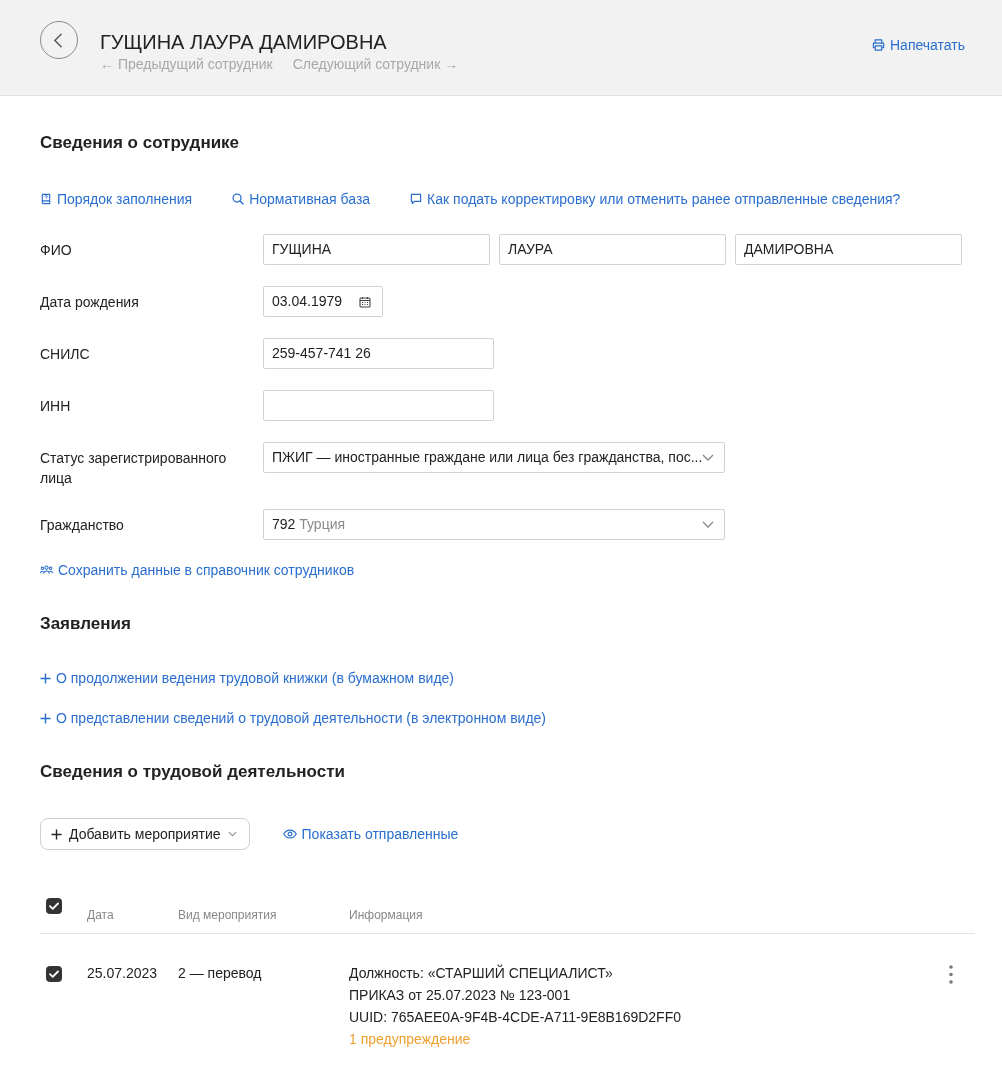 The image size is (1002, 1074). I want to click on date-field: 03.04.1979, so click(323, 301).